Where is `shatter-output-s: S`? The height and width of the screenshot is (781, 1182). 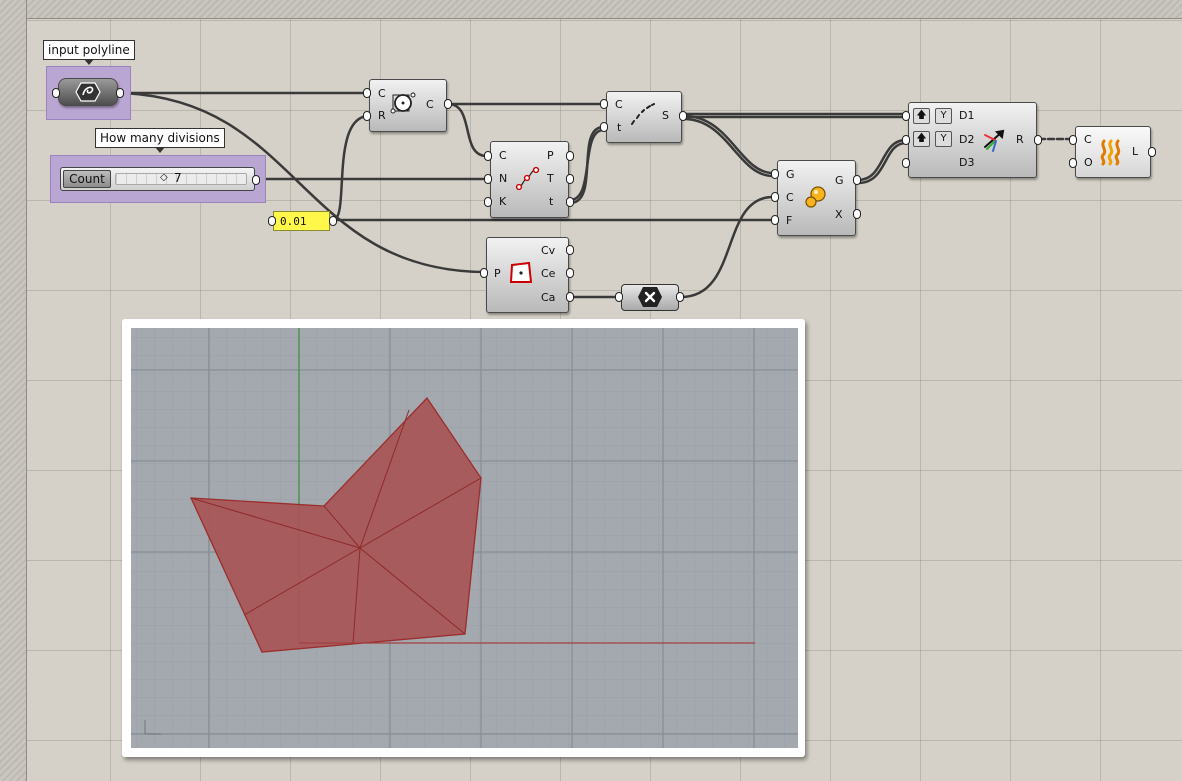 shatter-output-s: S is located at coordinates (665, 115).